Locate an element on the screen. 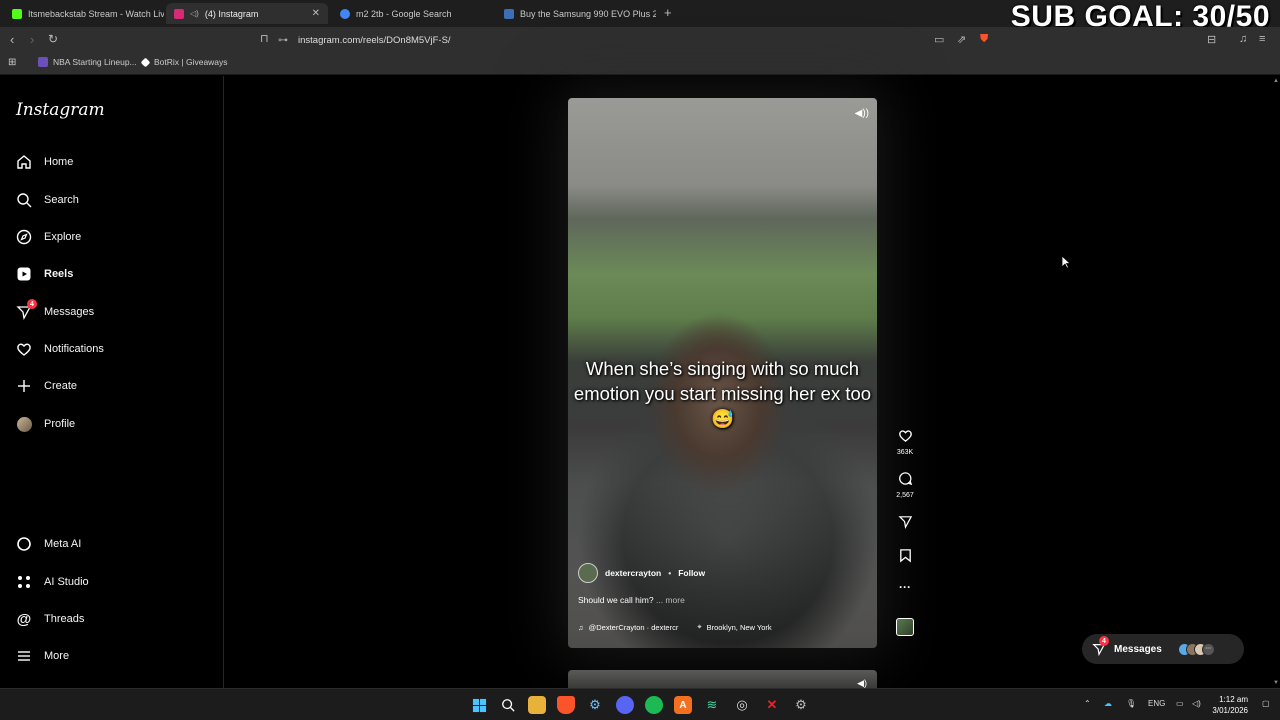  bookmark-icon: ⊓ is located at coordinates (264, 38).